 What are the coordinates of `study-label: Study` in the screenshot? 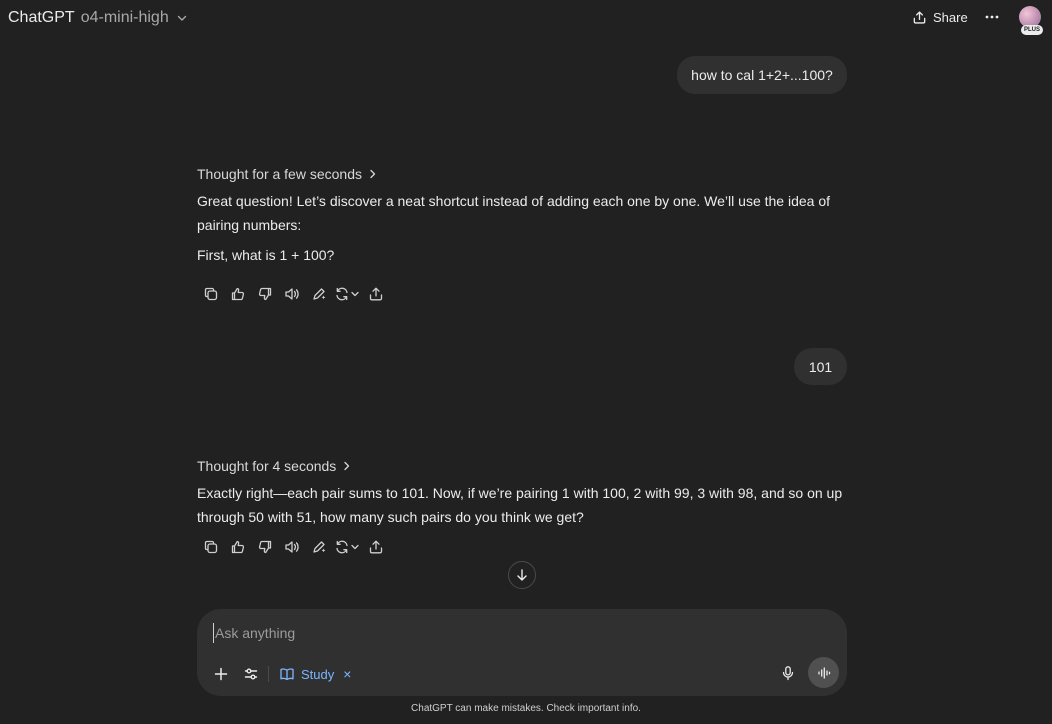 It's located at (318, 674).